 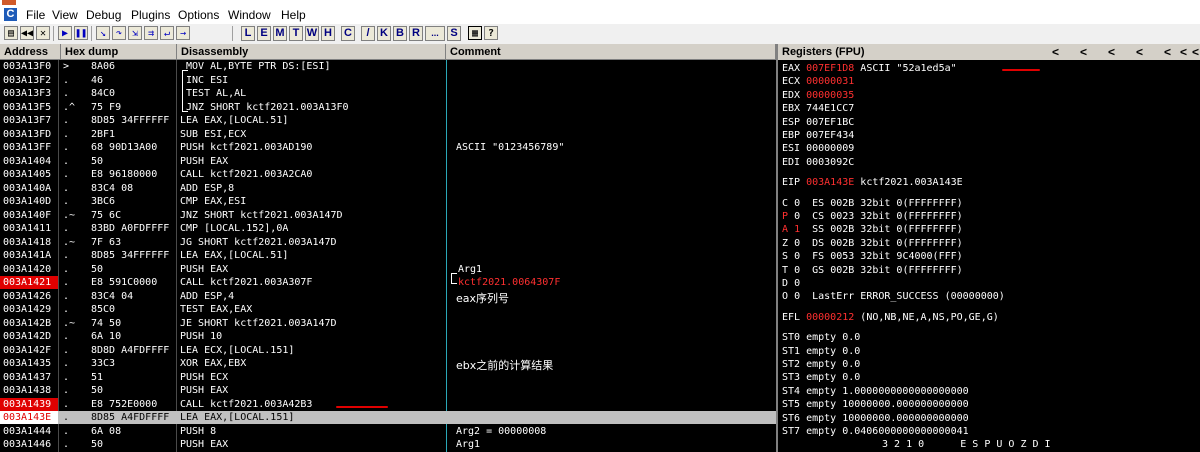 What do you see at coordinates (388, 228) in the screenshot?
I see `table-row: 003A1411. 83BD A0FDFFFF CMP [LOCAL.152],0A` at bounding box center [388, 228].